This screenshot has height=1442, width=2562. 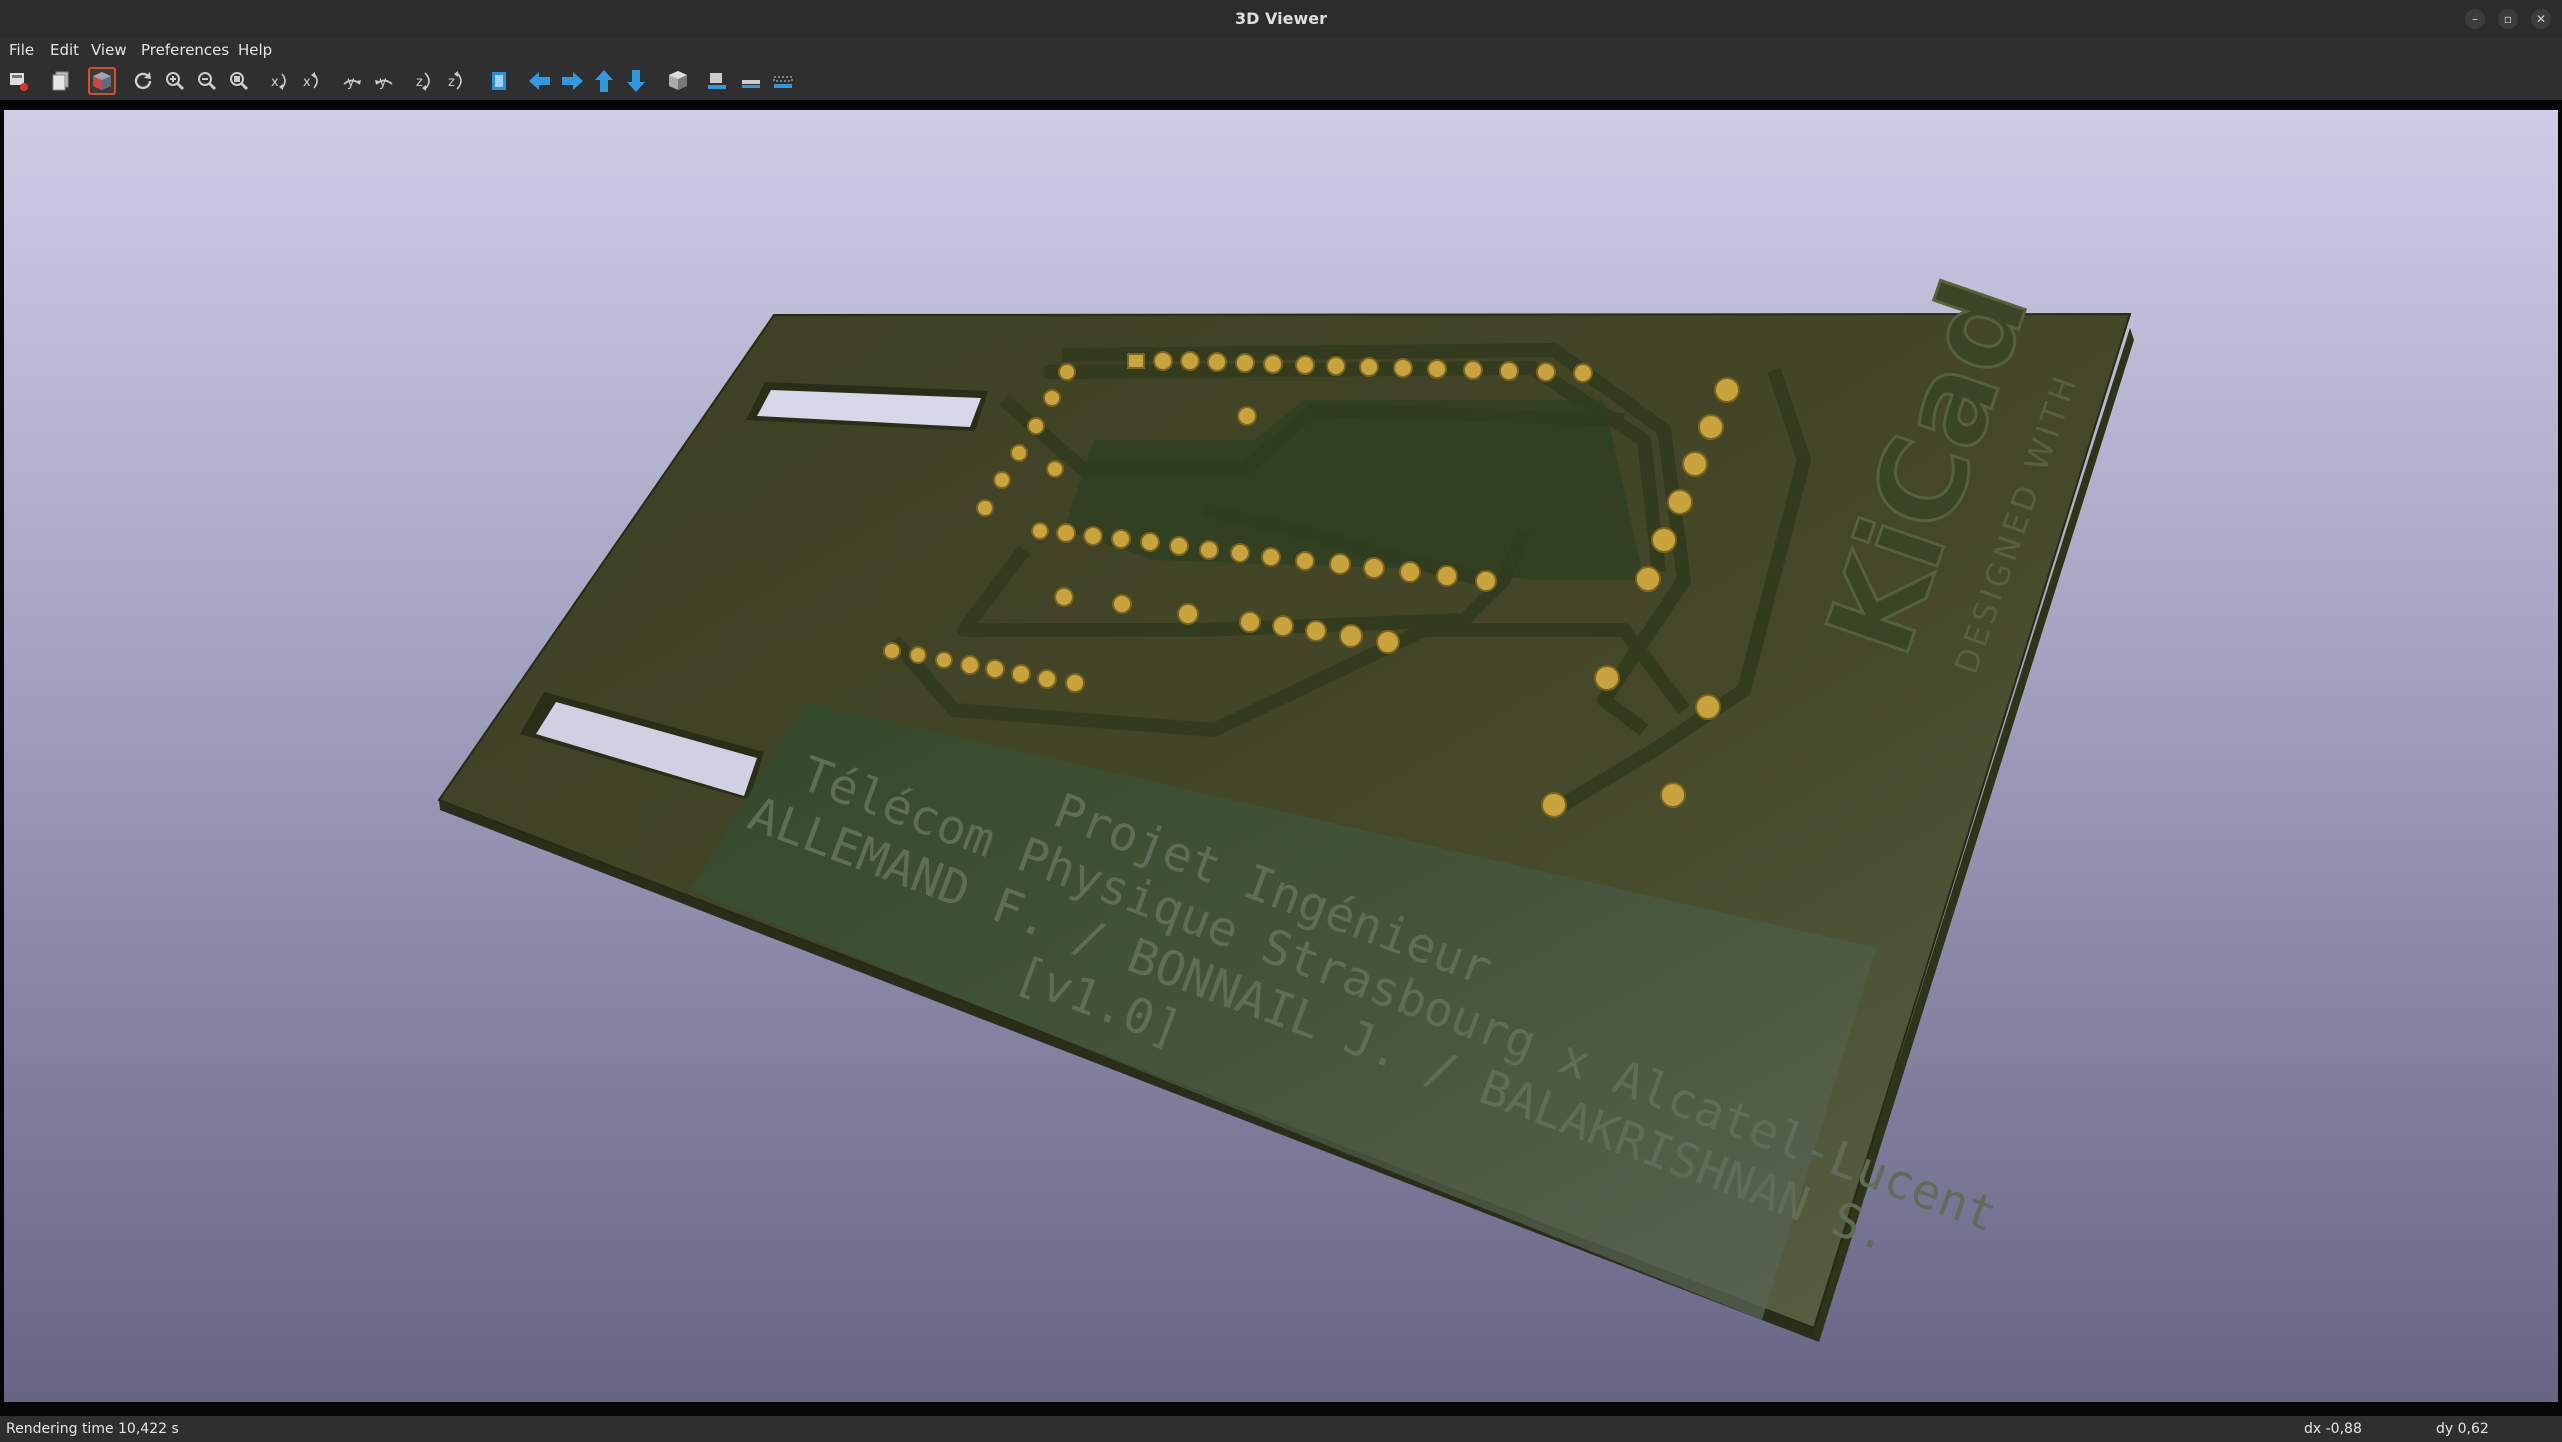 I want to click on rotate-y-ccw-icon: y, so click(x=384, y=81).